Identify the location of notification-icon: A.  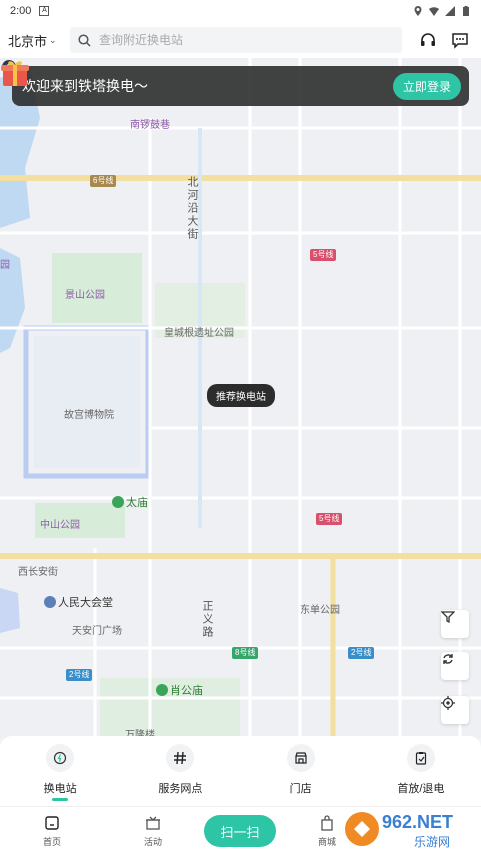
(44, 11).